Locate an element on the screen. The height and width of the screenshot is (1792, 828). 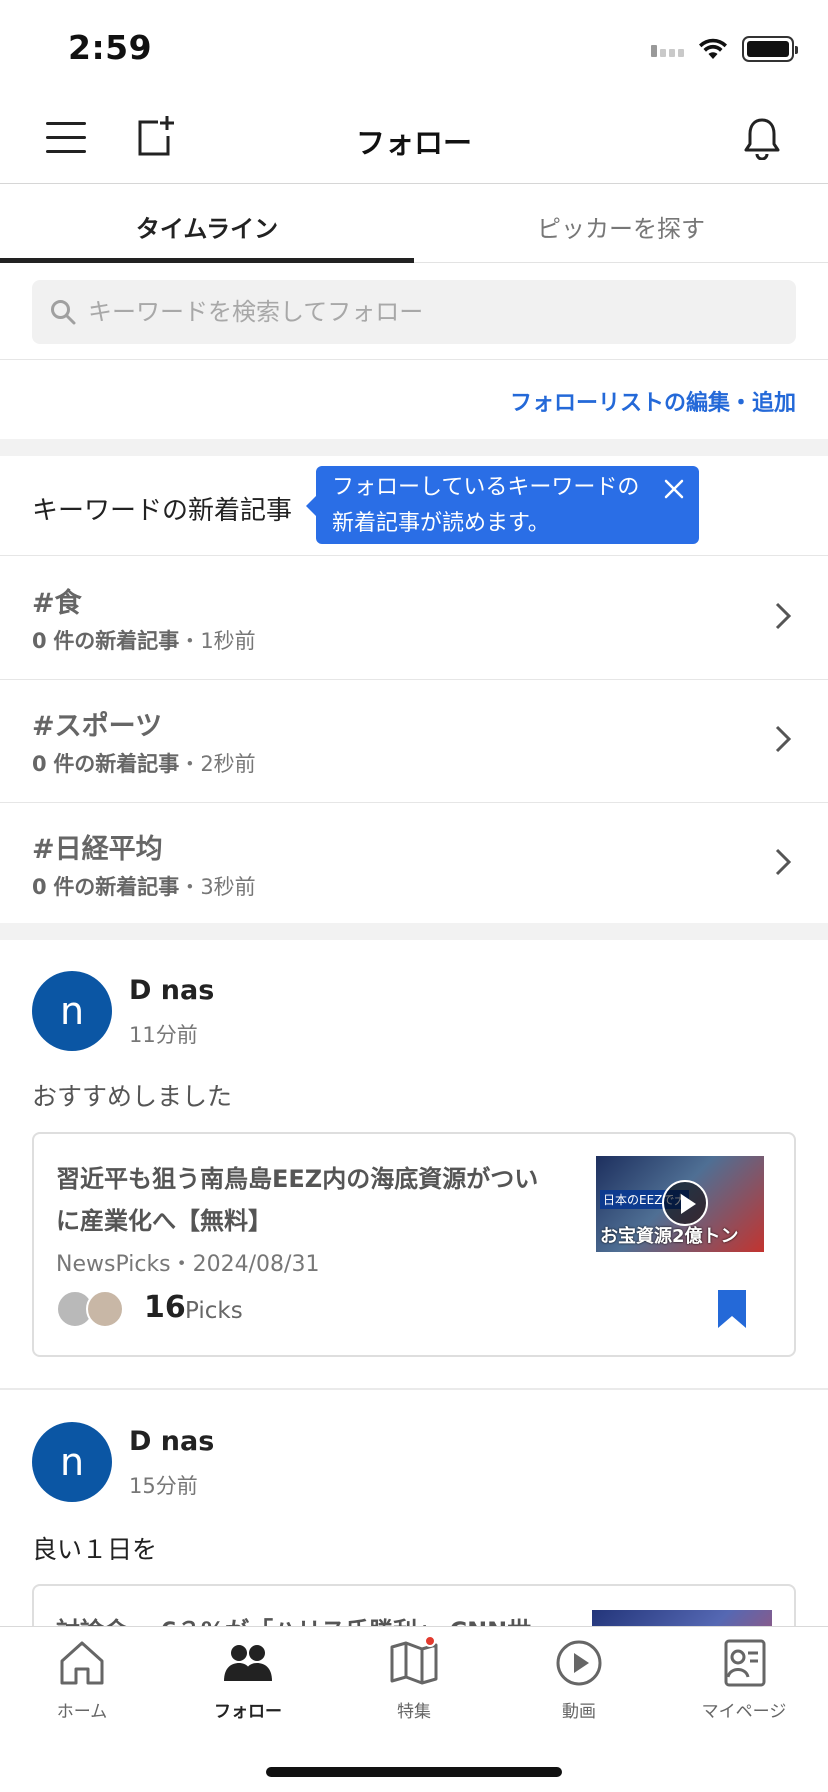
nav-label: ホーム is located at coordinates (82, 1712).